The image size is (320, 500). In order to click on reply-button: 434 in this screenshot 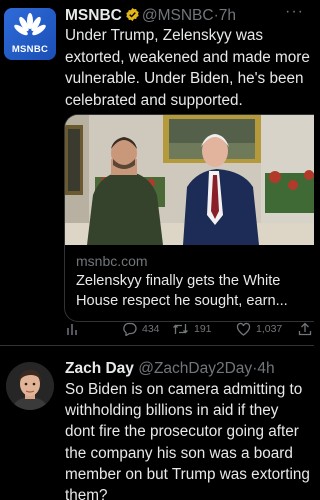, I will do `click(141, 329)`.